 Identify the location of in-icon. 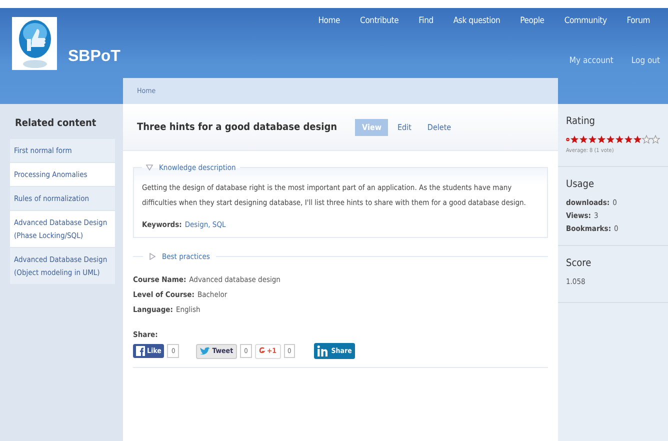
(323, 351).